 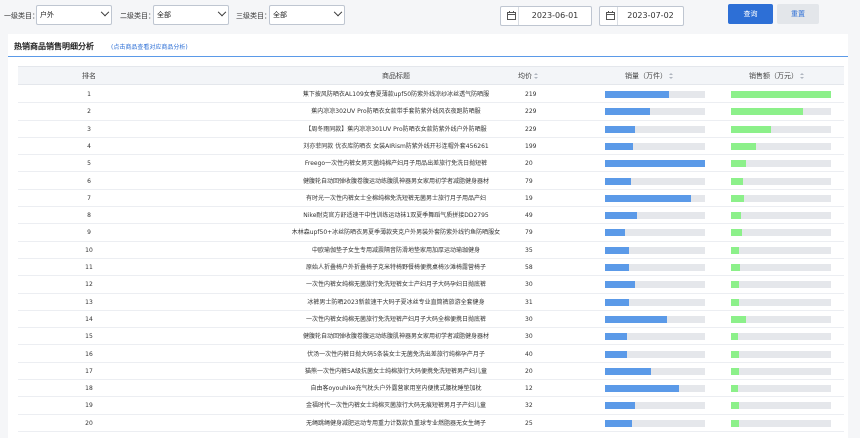 I want to click on table-row: 14 一次性内裤女纯棉无菌旅行免洗短裤产妇月子大码全棉便携日抛底裤 30, so click(x=431, y=320).